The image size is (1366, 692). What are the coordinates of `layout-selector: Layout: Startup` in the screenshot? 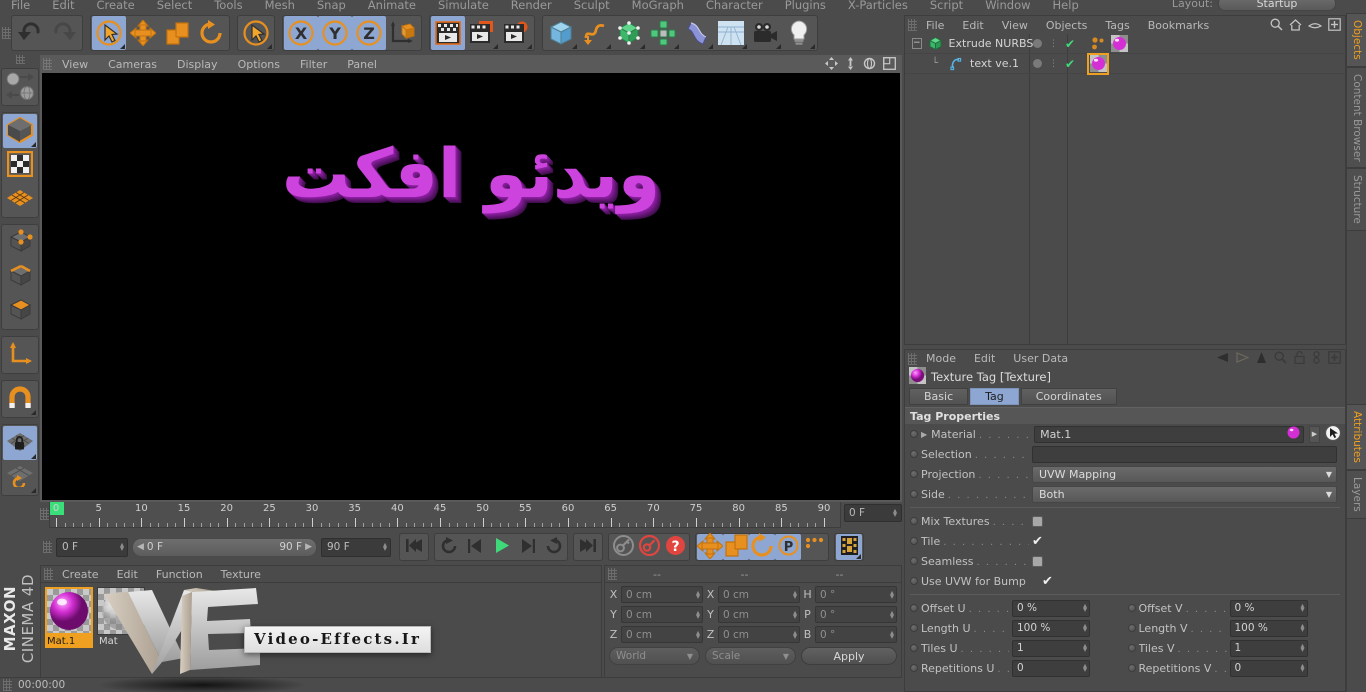 It's located at (1254, 5).